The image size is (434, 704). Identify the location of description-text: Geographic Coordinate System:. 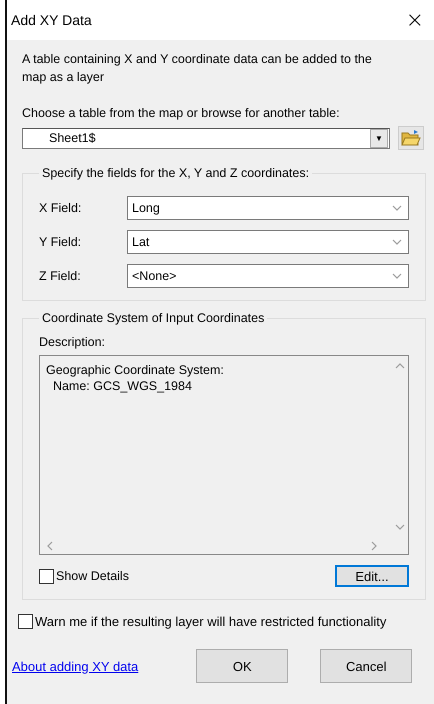
(135, 370).